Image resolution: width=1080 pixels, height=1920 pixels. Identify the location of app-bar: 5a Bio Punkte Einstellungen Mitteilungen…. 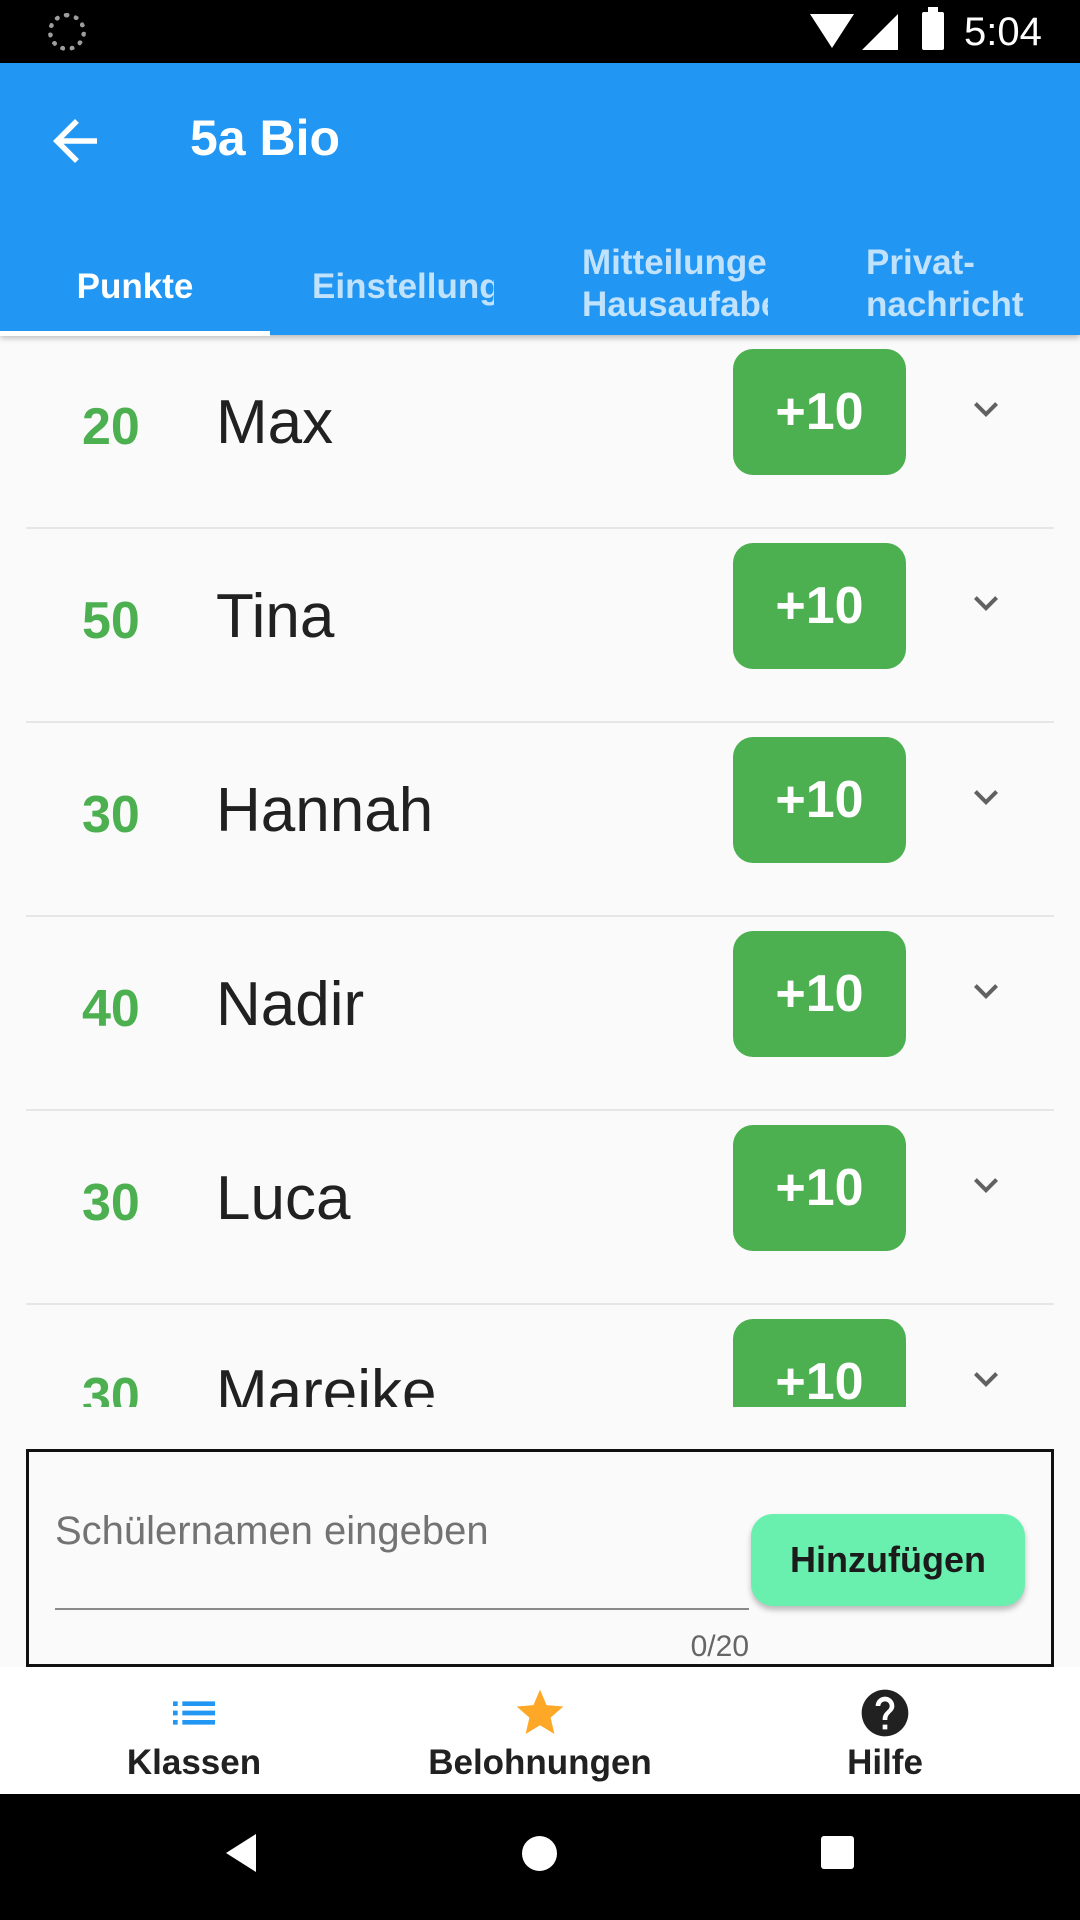
(540, 199).